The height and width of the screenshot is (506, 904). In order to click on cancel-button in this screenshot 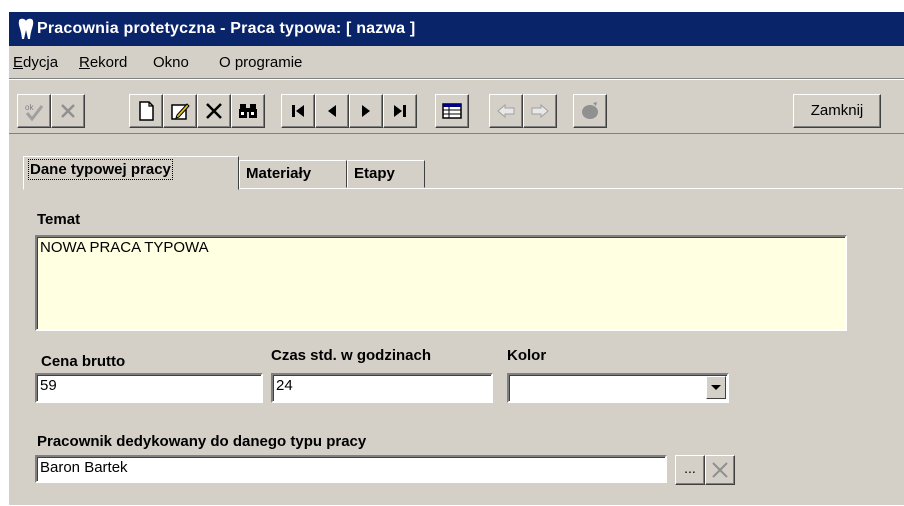, I will do `click(68, 111)`.